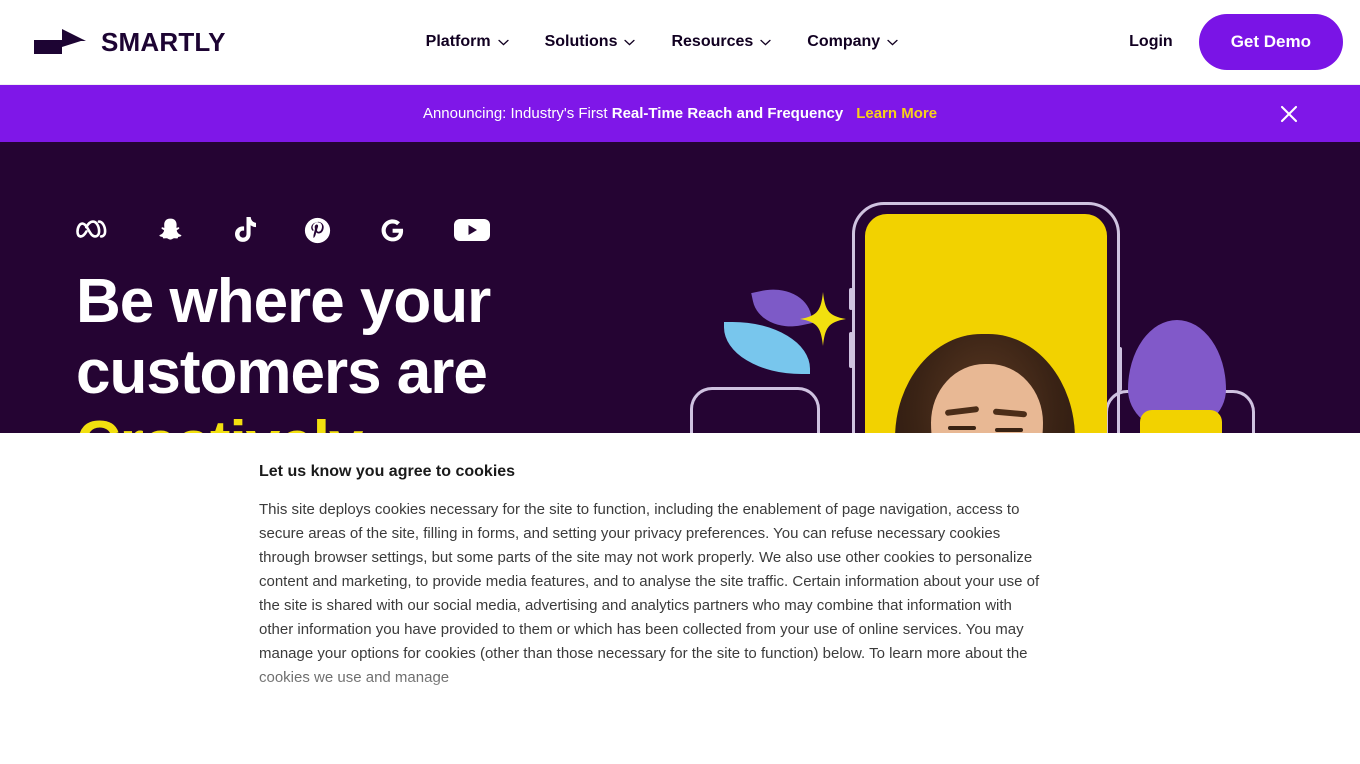  I want to click on login-link: Login, so click(1151, 42).